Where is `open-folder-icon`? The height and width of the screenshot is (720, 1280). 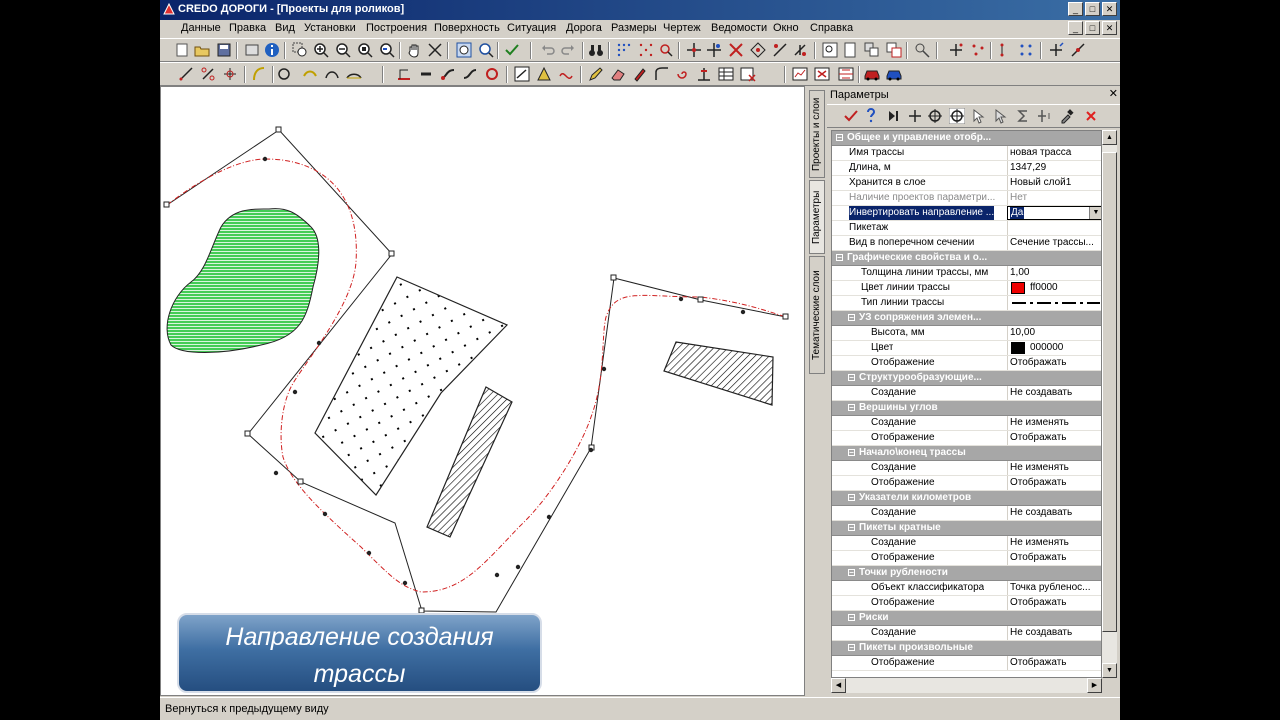 open-folder-icon is located at coordinates (202, 50).